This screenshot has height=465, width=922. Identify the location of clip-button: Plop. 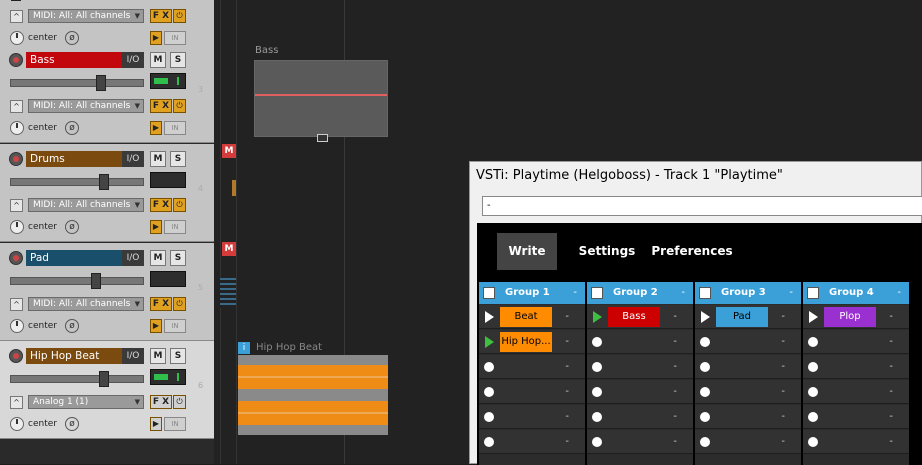
(850, 317).